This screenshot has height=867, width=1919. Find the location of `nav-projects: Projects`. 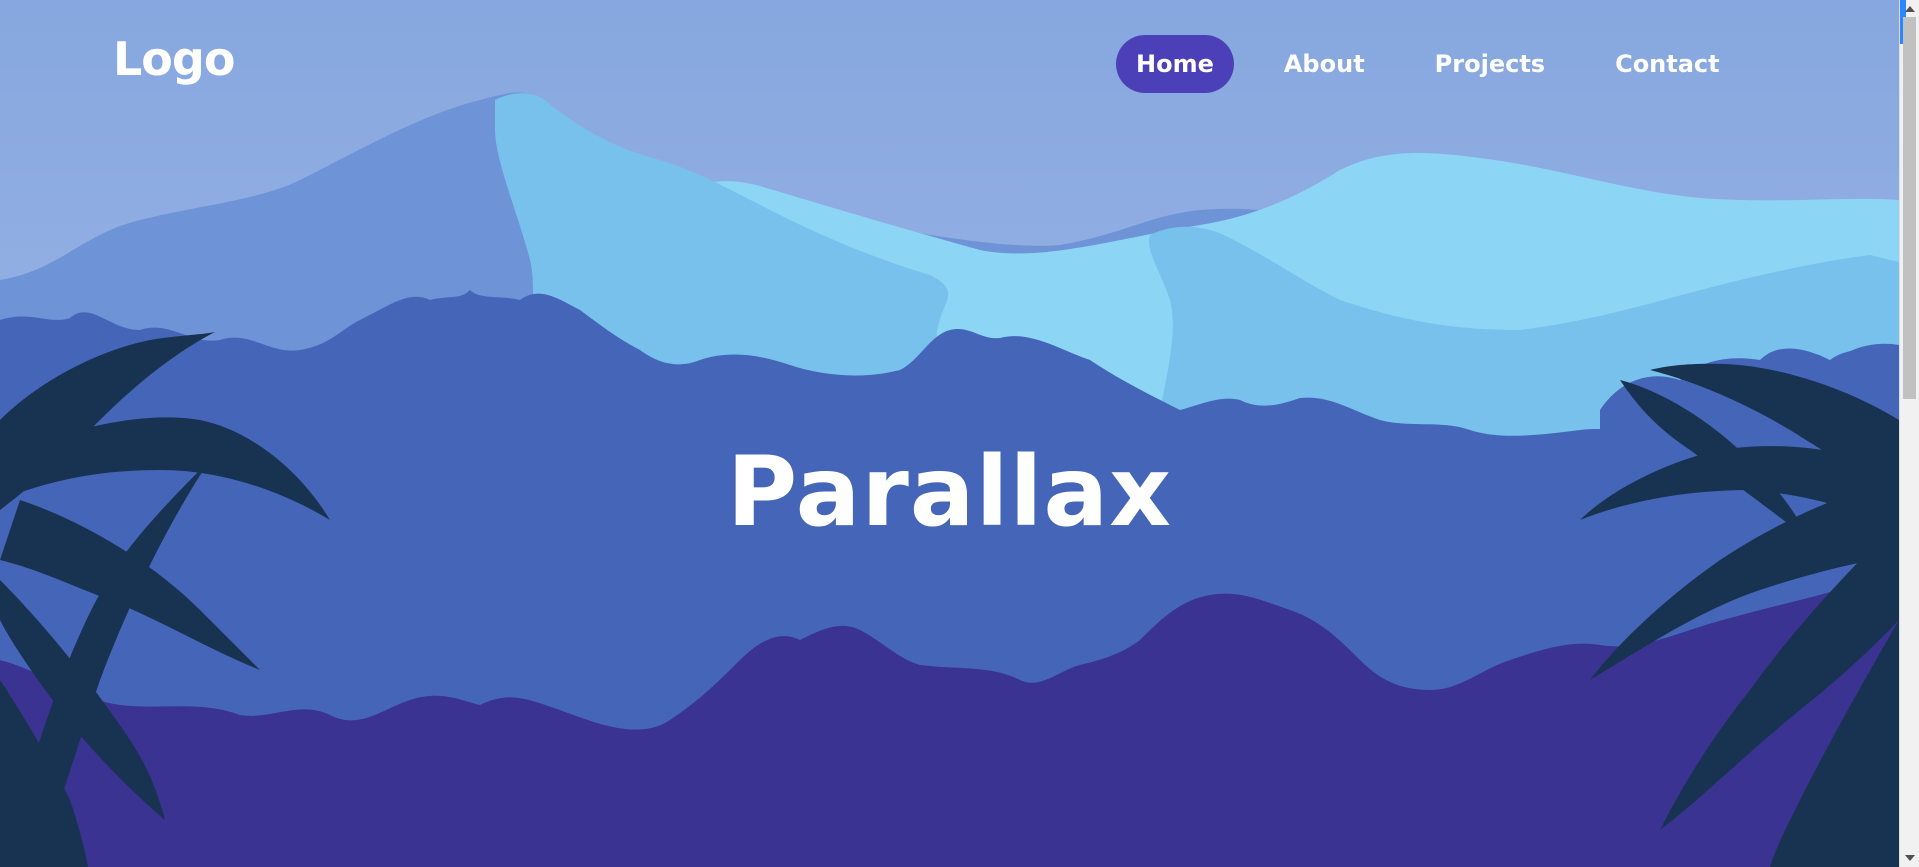

nav-projects: Projects is located at coordinates (1490, 64).